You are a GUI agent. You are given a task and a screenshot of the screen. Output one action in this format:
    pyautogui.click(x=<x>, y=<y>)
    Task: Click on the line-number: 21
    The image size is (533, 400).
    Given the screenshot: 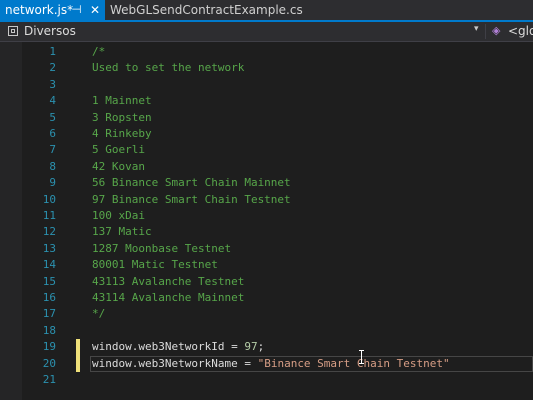 What is the action you would take?
    pyautogui.click(x=49, y=379)
    